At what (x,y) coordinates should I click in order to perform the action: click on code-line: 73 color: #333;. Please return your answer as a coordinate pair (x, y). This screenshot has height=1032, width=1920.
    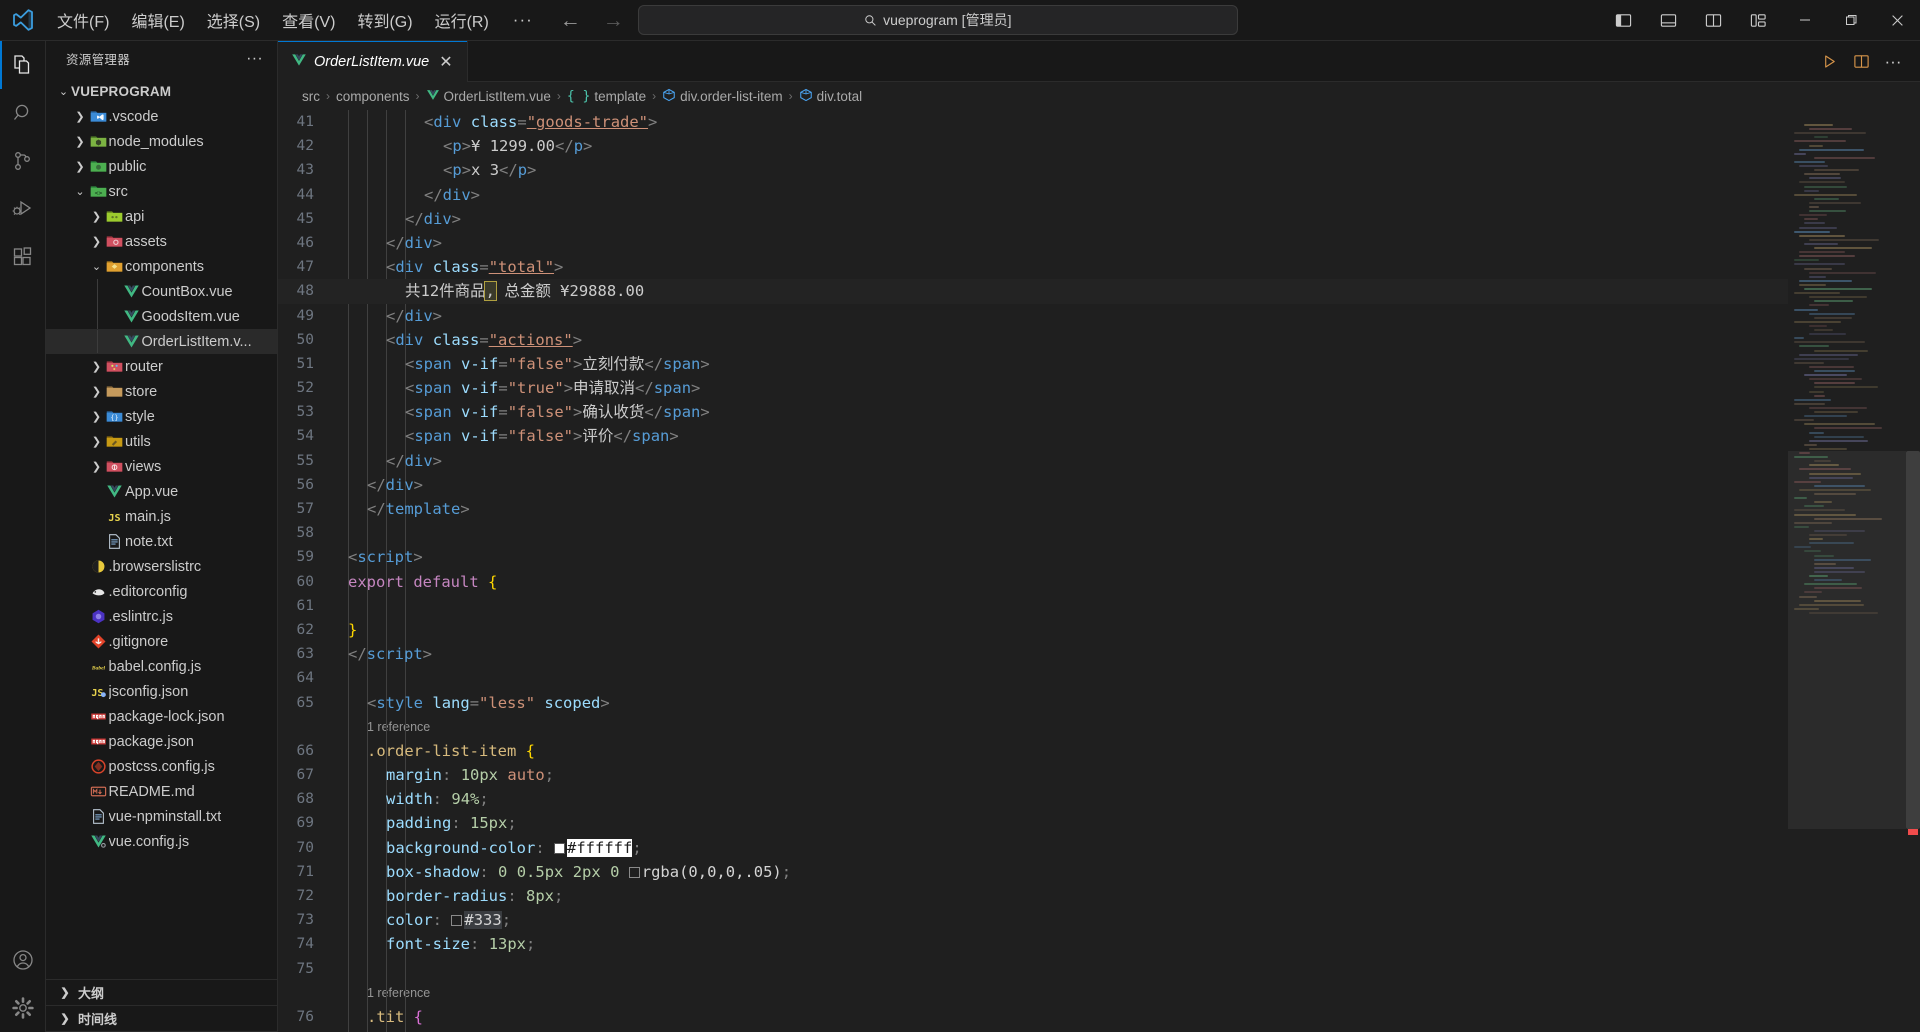
    Looking at the image, I should click on (1033, 920).